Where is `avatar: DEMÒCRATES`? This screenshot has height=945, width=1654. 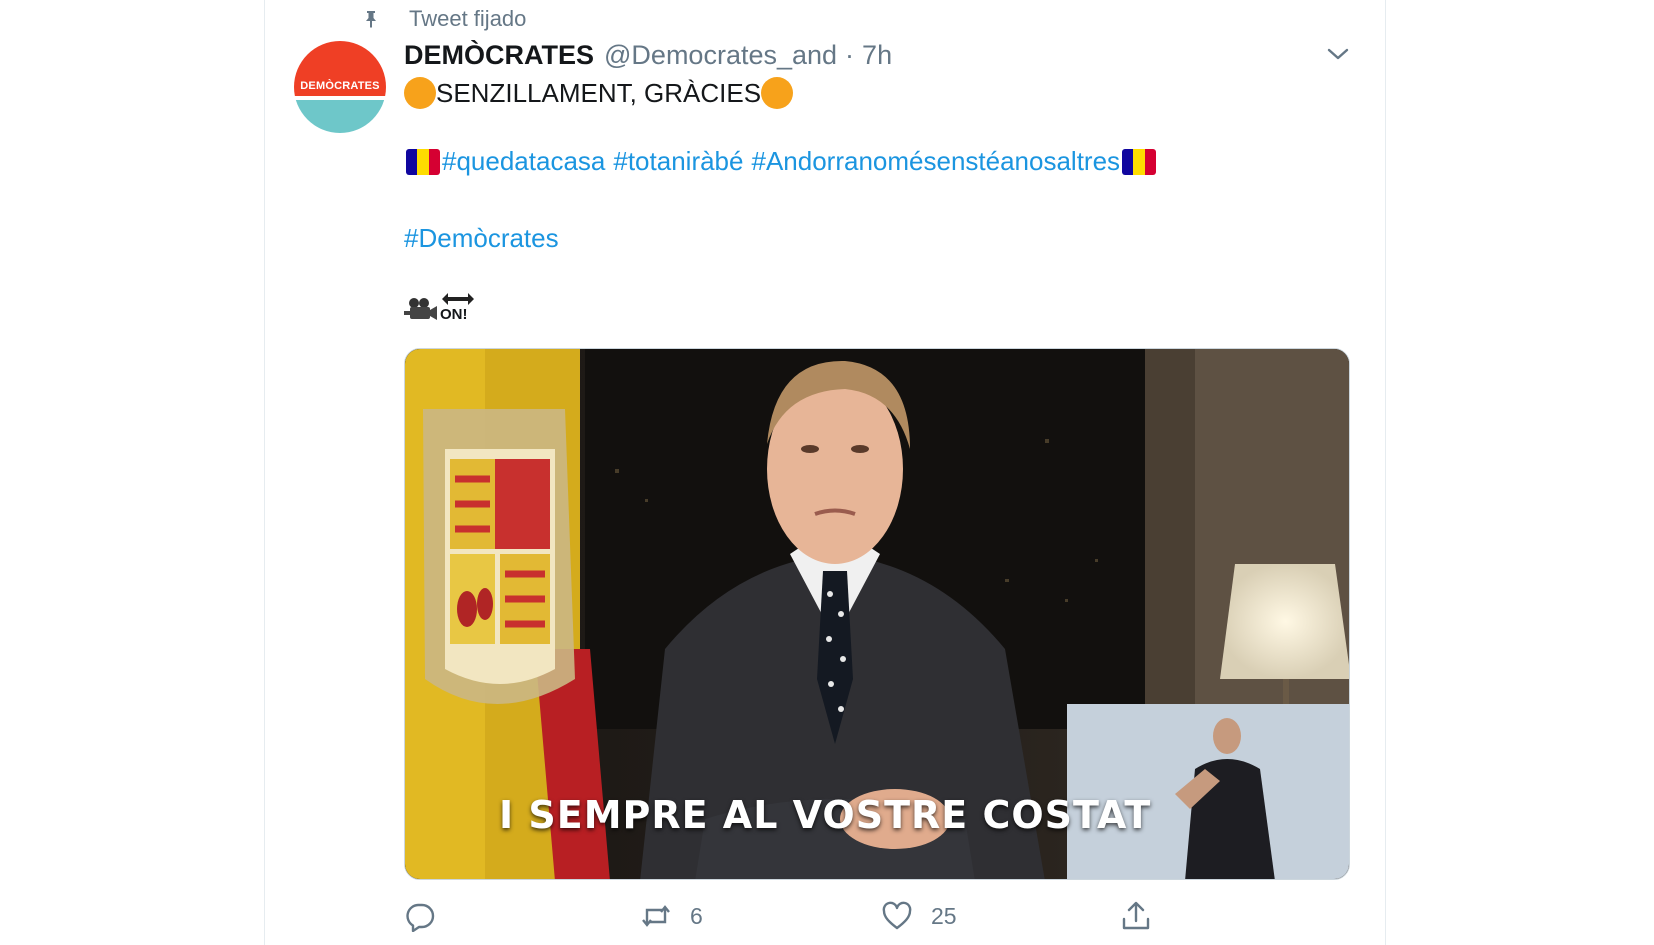
avatar: DEMÒCRATES is located at coordinates (340, 87).